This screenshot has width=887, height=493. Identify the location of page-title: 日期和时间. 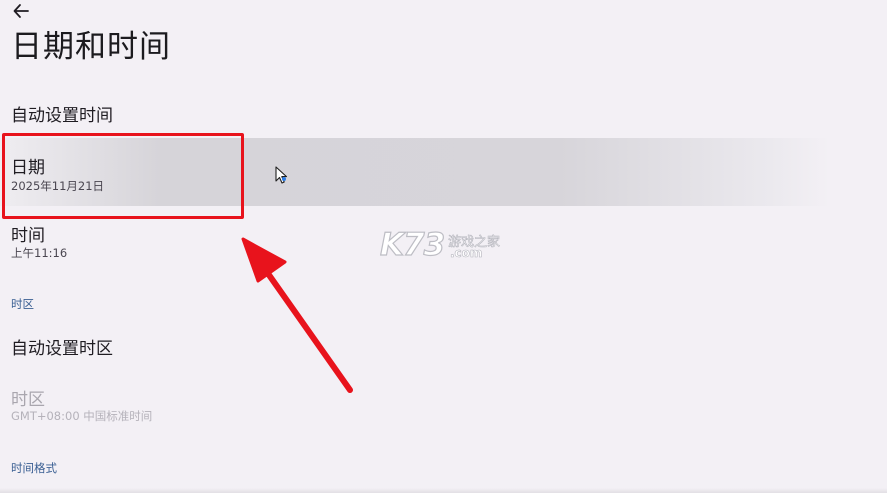
(91, 47).